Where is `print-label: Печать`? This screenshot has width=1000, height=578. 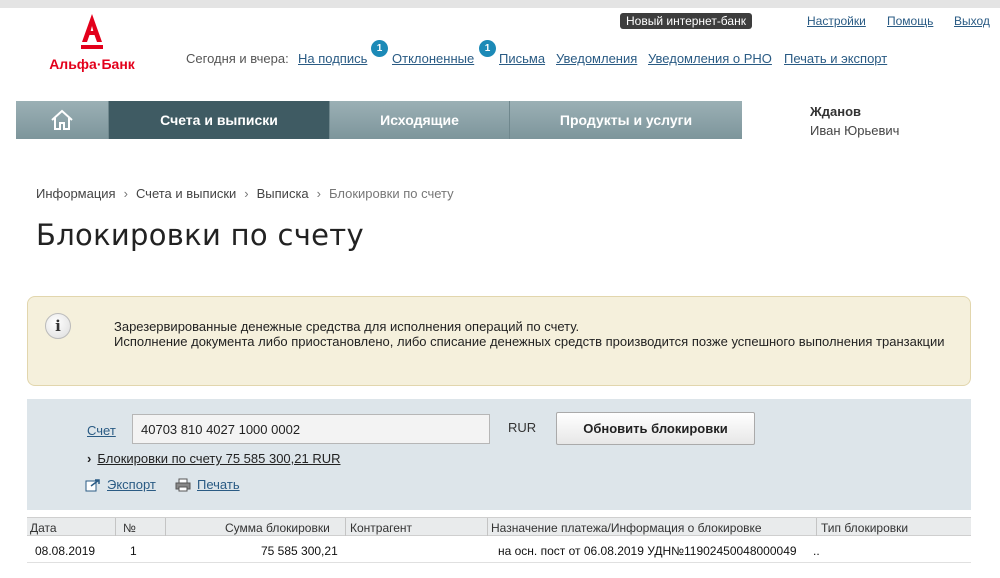
print-label: Печать is located at coordinates (218, 484).